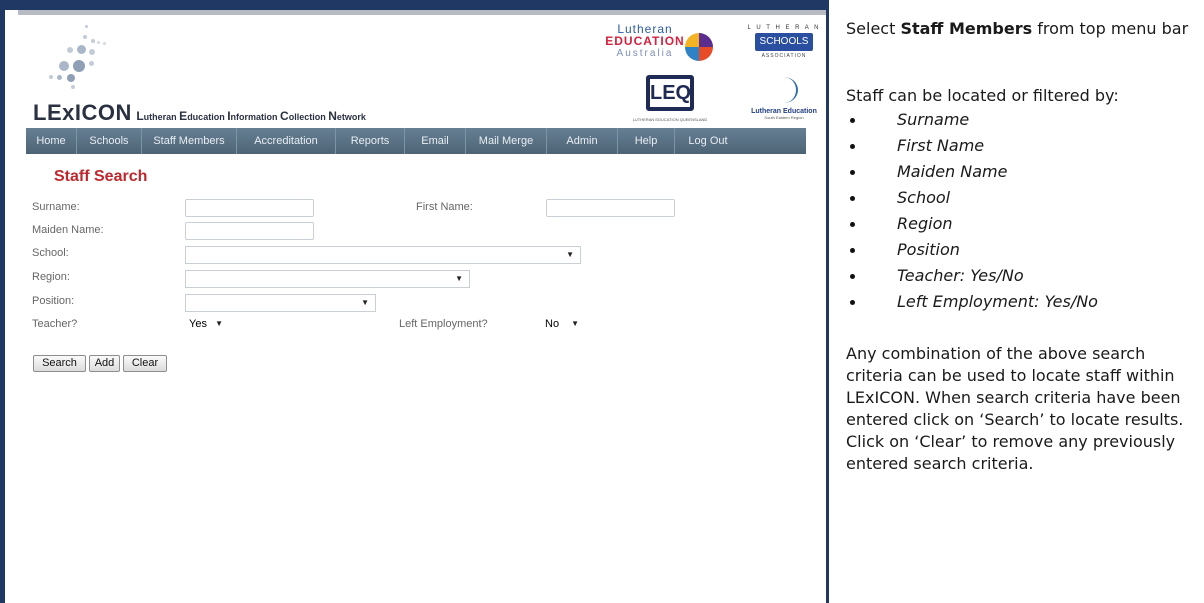  What do you see at coordinates (784, 42) in the screenshot?
I see `lsa-box: SCHOOLS` at bounding box center [784, 42].